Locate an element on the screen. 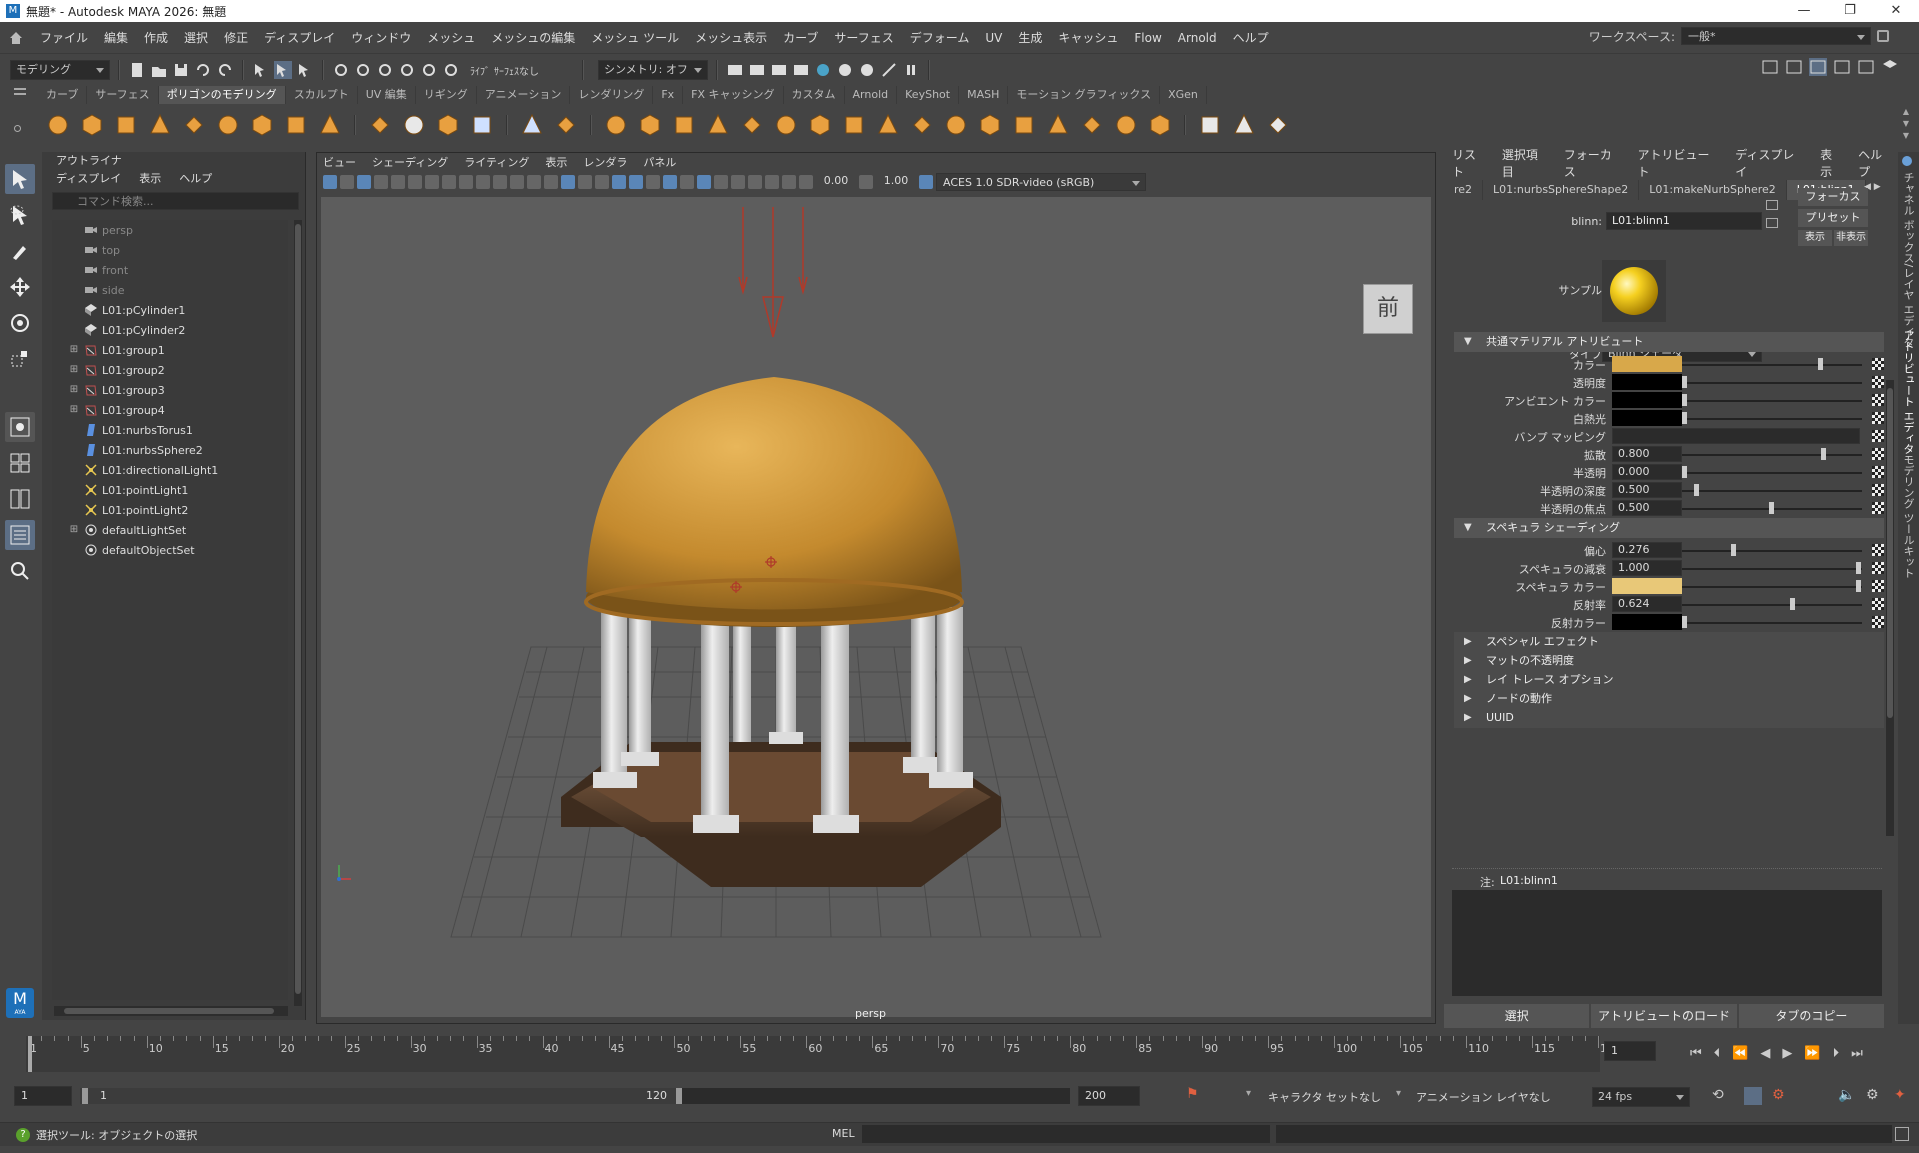 This screenshot has height=1153, width=1919. shelf-tab: MASH is located at coordinates (984, 95).